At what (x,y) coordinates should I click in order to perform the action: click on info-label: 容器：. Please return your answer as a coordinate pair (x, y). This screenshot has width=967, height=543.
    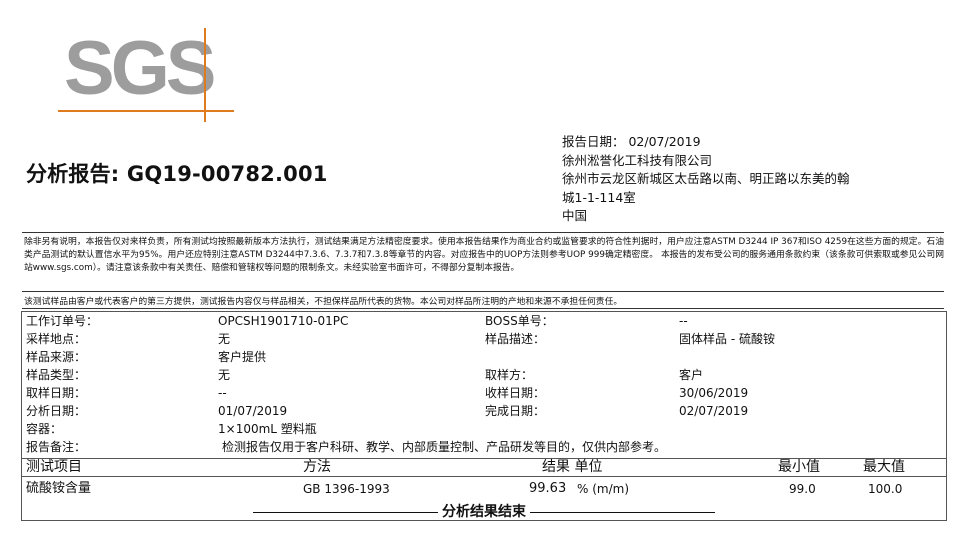
    Looking at the image, I should click on (44, 429).